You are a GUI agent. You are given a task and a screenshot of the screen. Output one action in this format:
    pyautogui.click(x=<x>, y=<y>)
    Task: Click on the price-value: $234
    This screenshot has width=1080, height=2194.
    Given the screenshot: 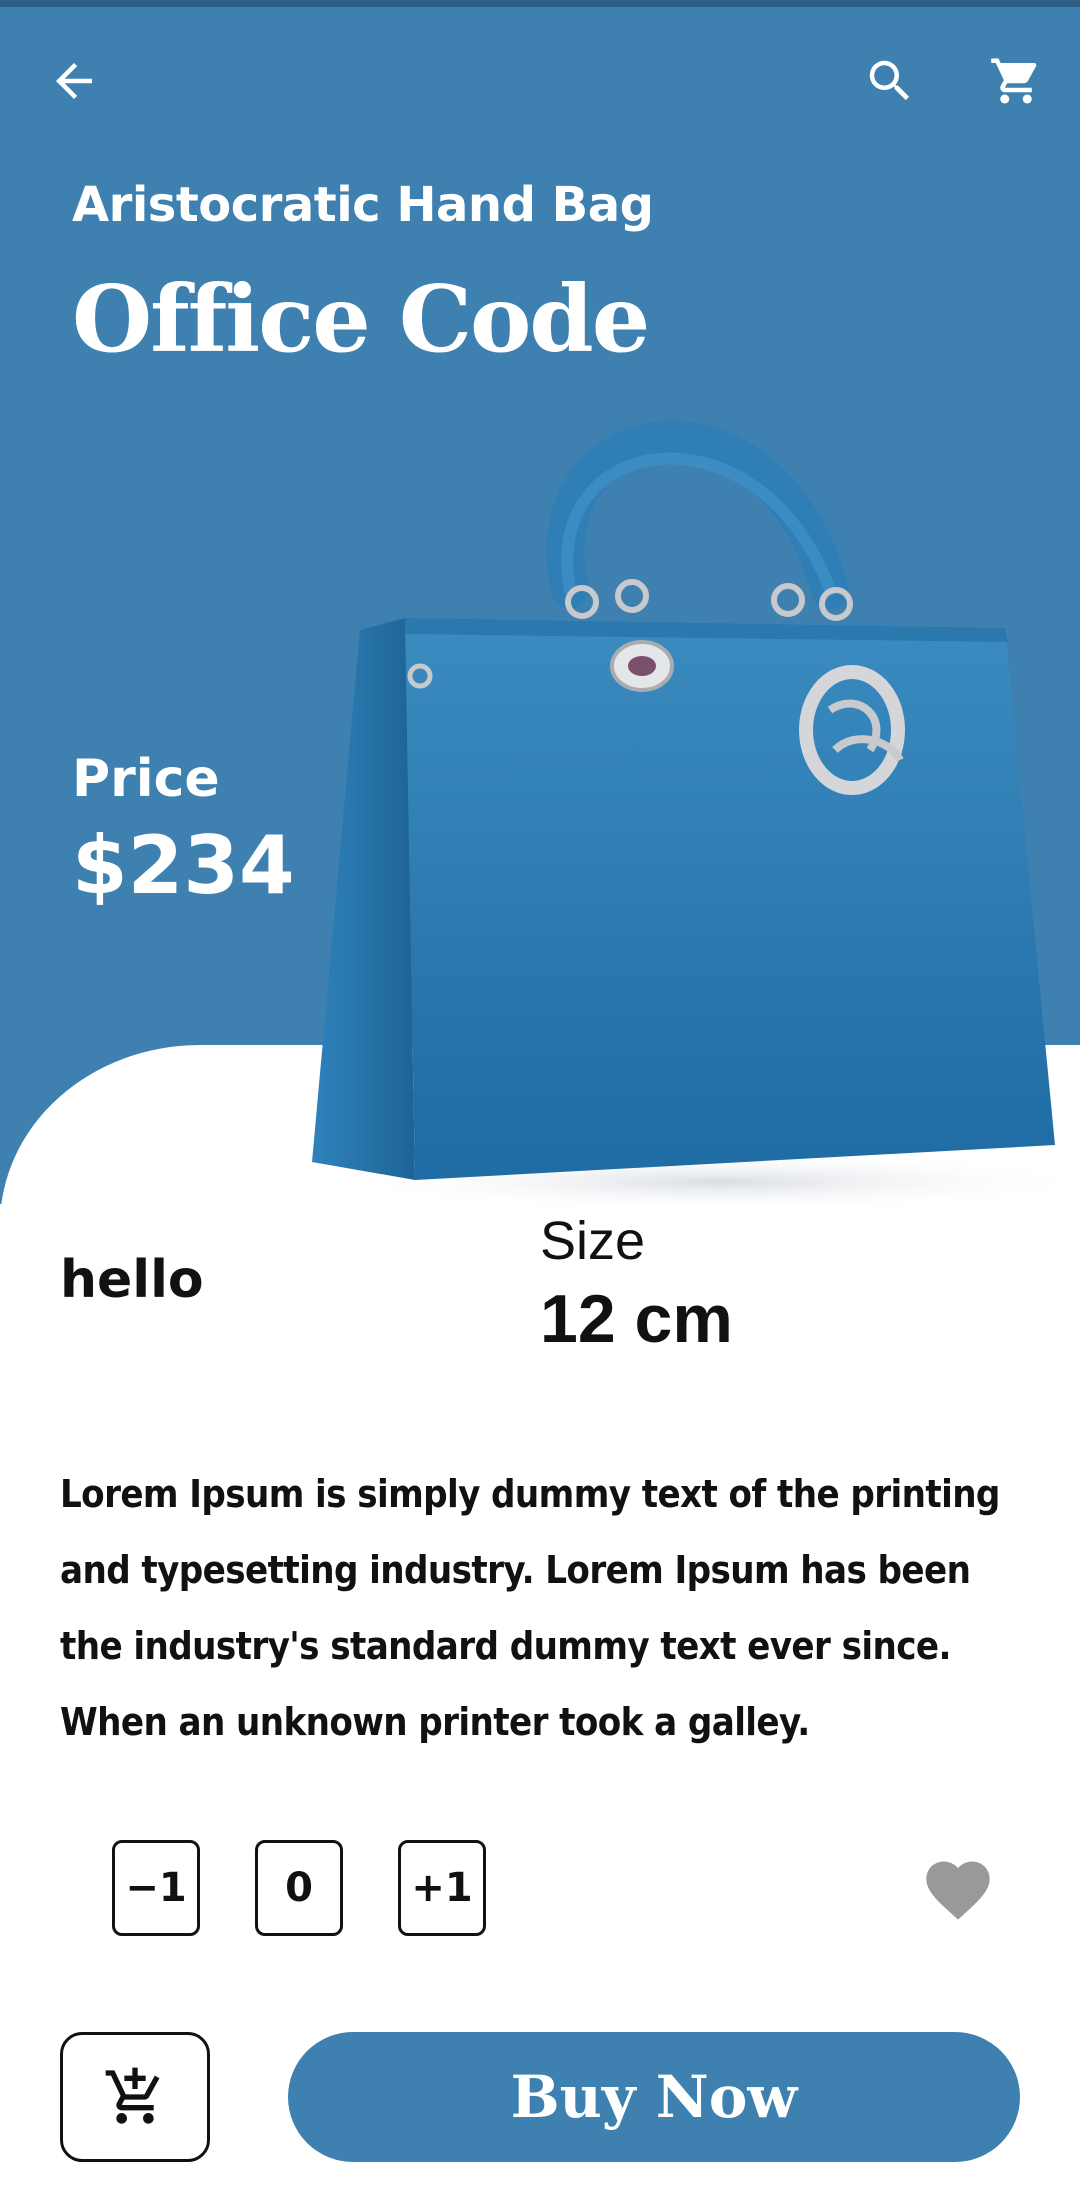 What is the action you would take?
    pyautogui.click(x=183, y=865)
    